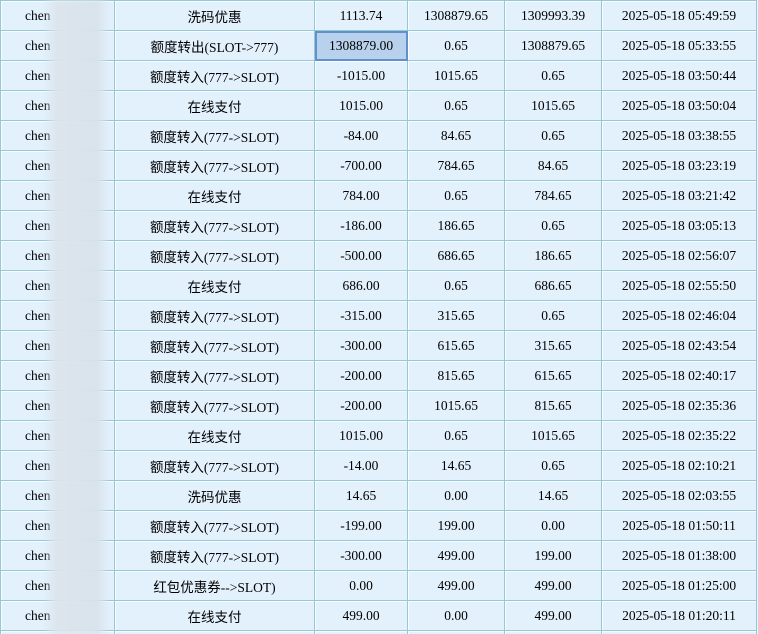 This screenshot has width=758, height=634. What do you see at coordinates (679, 75) in the screenshot?
I see `cell-time: 2025-05-18 03:50:44` at bounding box center [679, 75].